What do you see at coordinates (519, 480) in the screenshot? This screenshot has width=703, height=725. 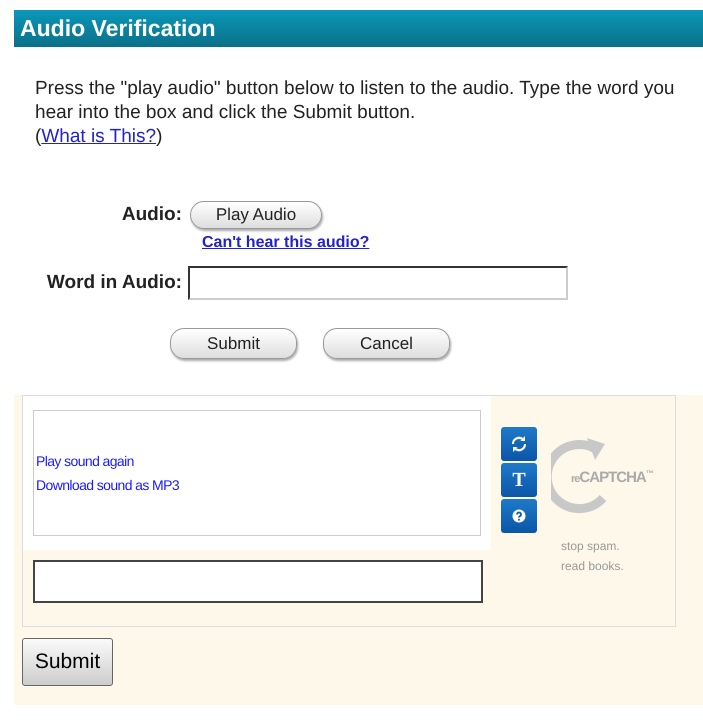 I see `text-mode-button: T` at bounding box center [519, 480].